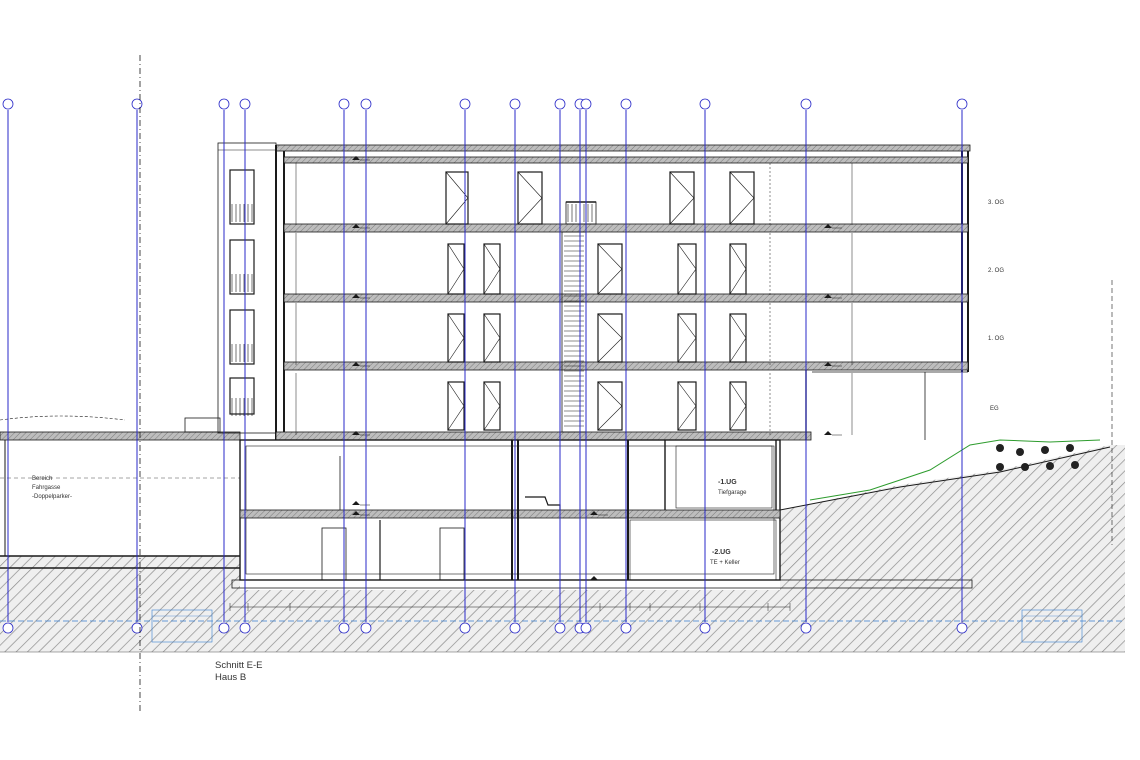 The width and height of the screenshot is (1140, 760). Describe the element at coordinates (725, 563) in the screenshot. I see `basement-label-ug2-sub: TE + Keller` at that location.